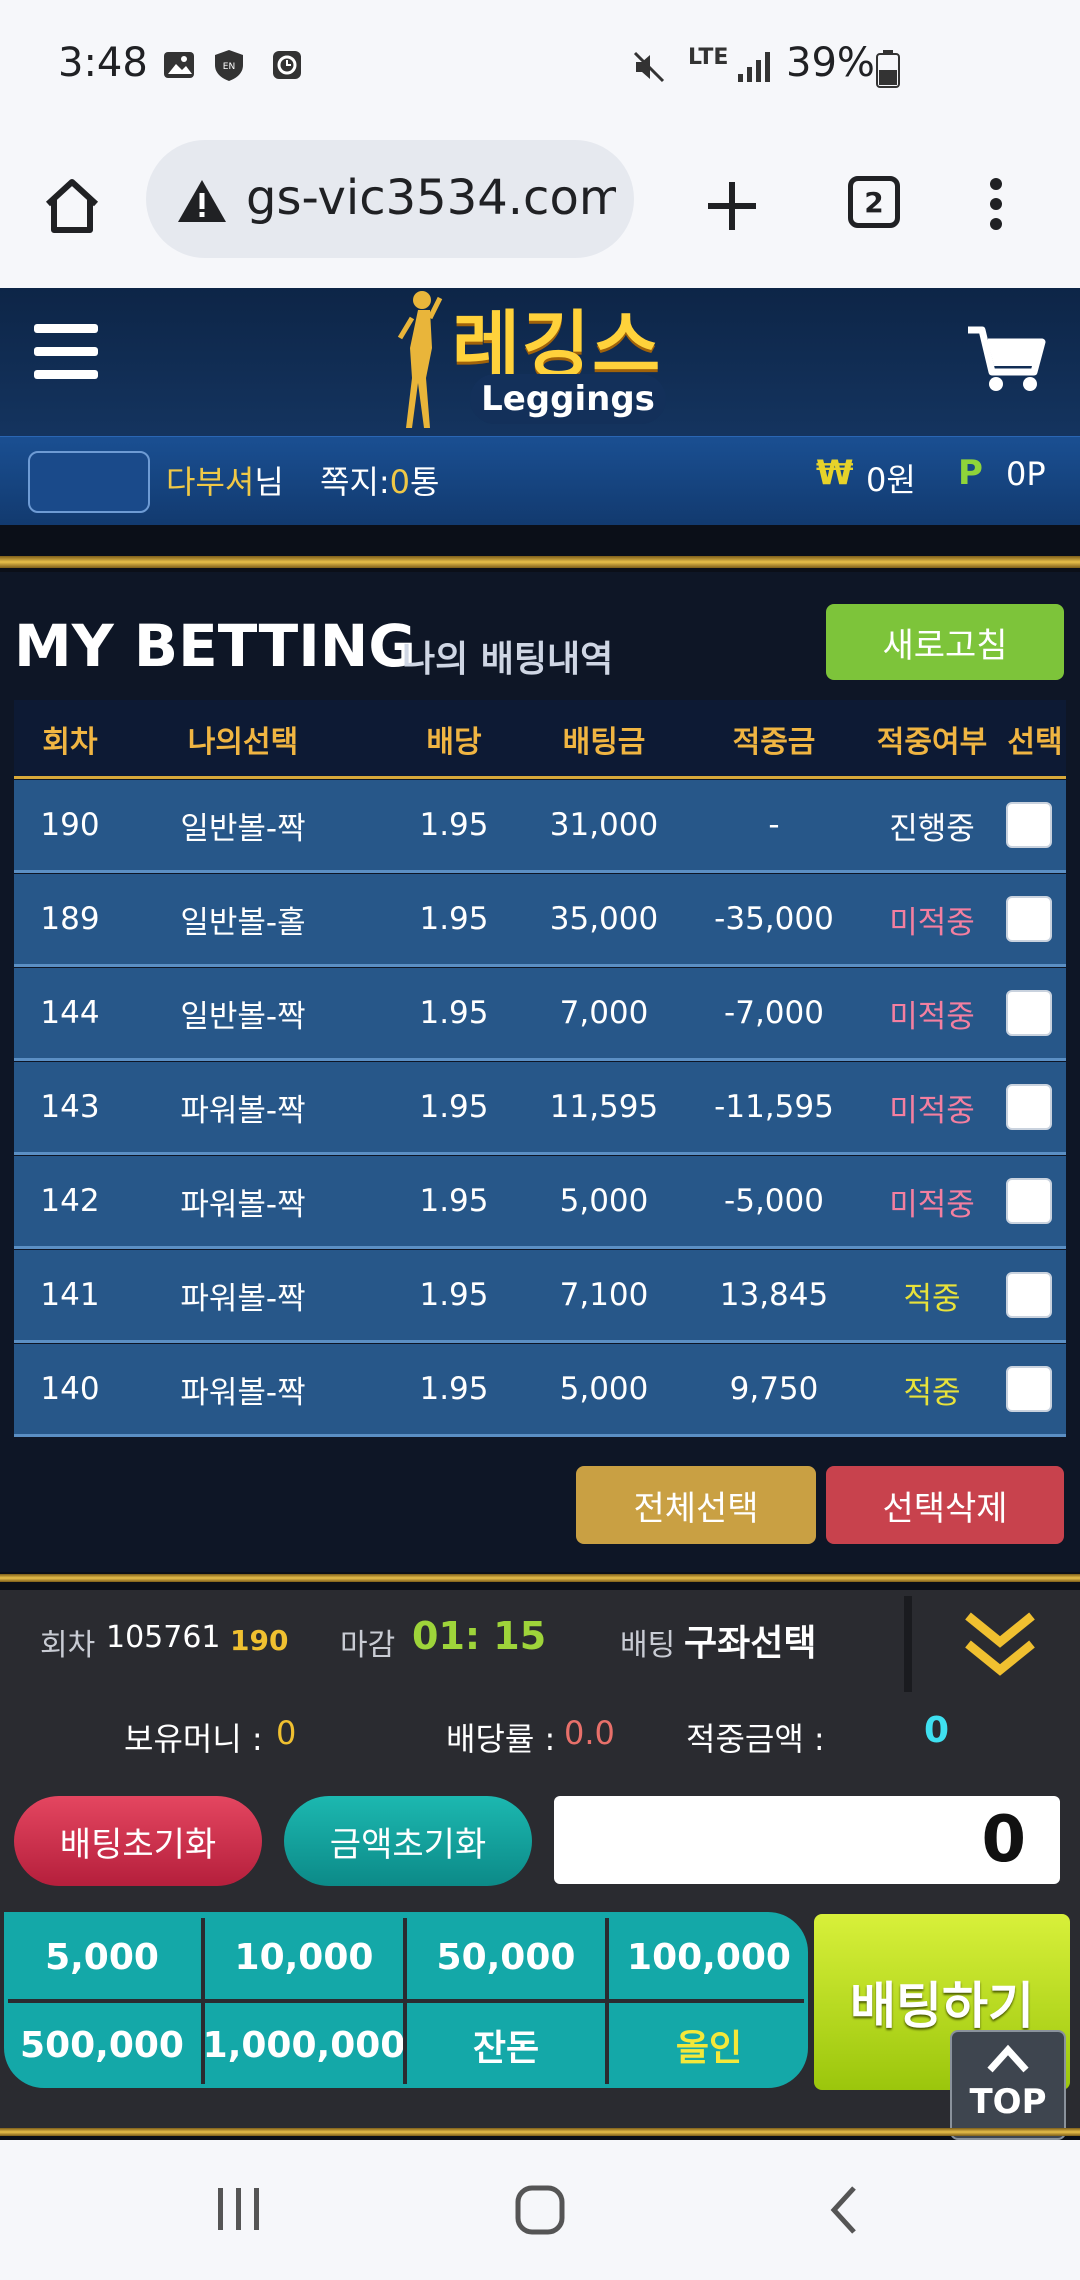 The image size is (1080, 2280). What do you see at coordinates (70, 1013) in the screenshot?
I see `cell-round: 144` at bounding box center [70, 1013].